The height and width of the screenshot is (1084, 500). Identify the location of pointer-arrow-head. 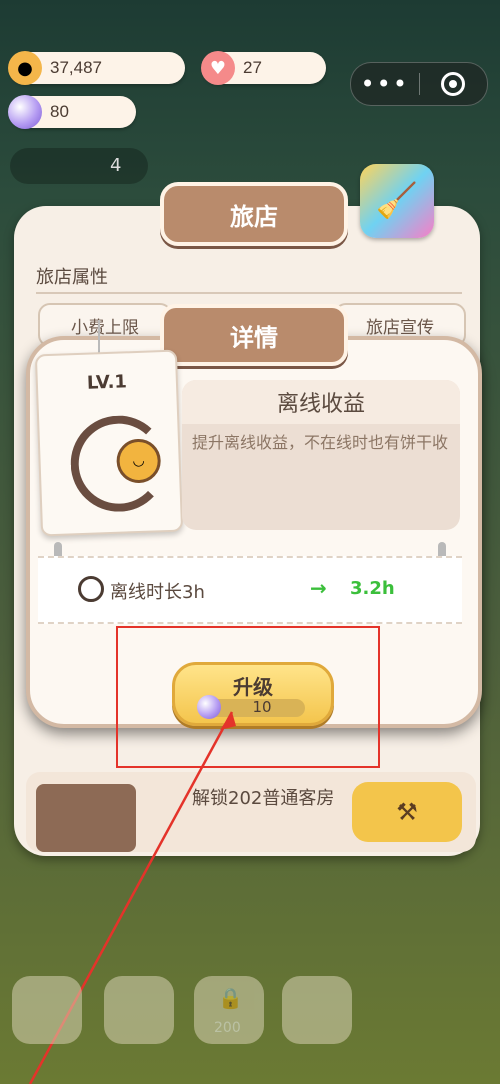
(228, 721).